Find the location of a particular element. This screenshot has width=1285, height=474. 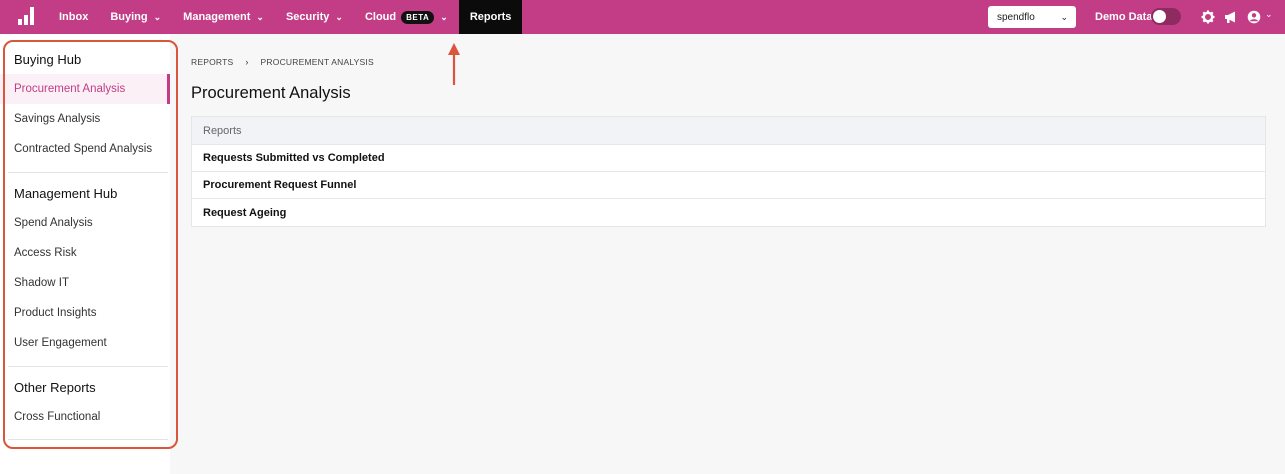

page-title: Procurement Analysis is located at coordinates (271, 93).